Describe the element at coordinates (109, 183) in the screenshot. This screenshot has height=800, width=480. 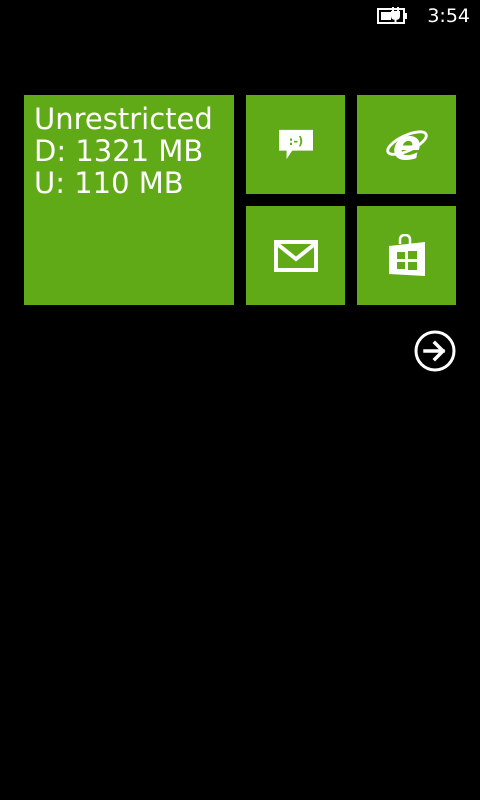
I see `upload-usage: U: 110 MB` at that location.